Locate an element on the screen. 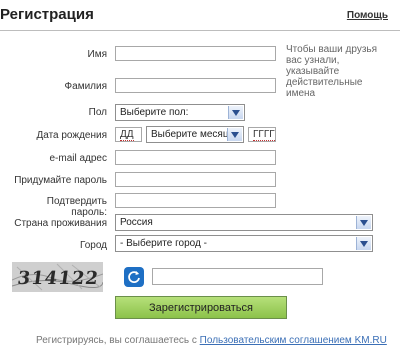 The width and height of the screenshot is (400, 350). password-label: Придумайте пароль is located at coordinates (60, 180).